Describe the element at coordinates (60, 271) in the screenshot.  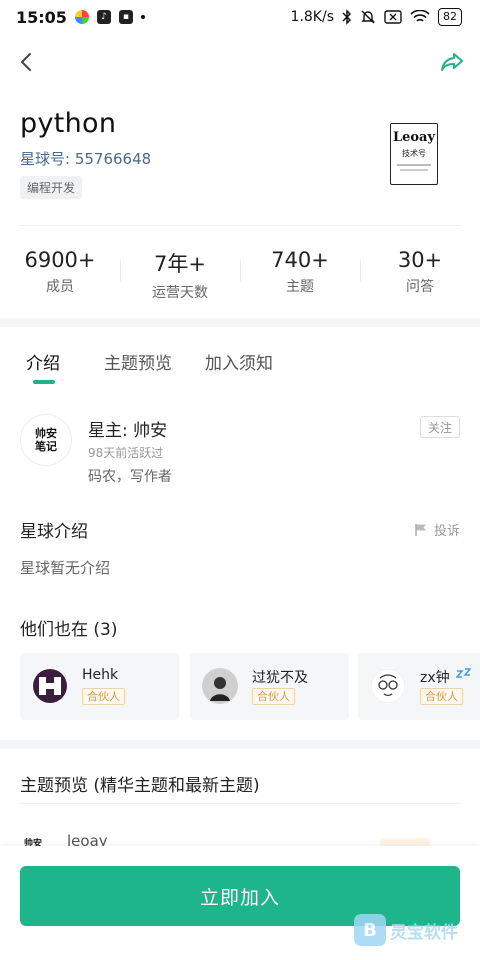
I see `stat-members: 6900+ 成员` at that location.